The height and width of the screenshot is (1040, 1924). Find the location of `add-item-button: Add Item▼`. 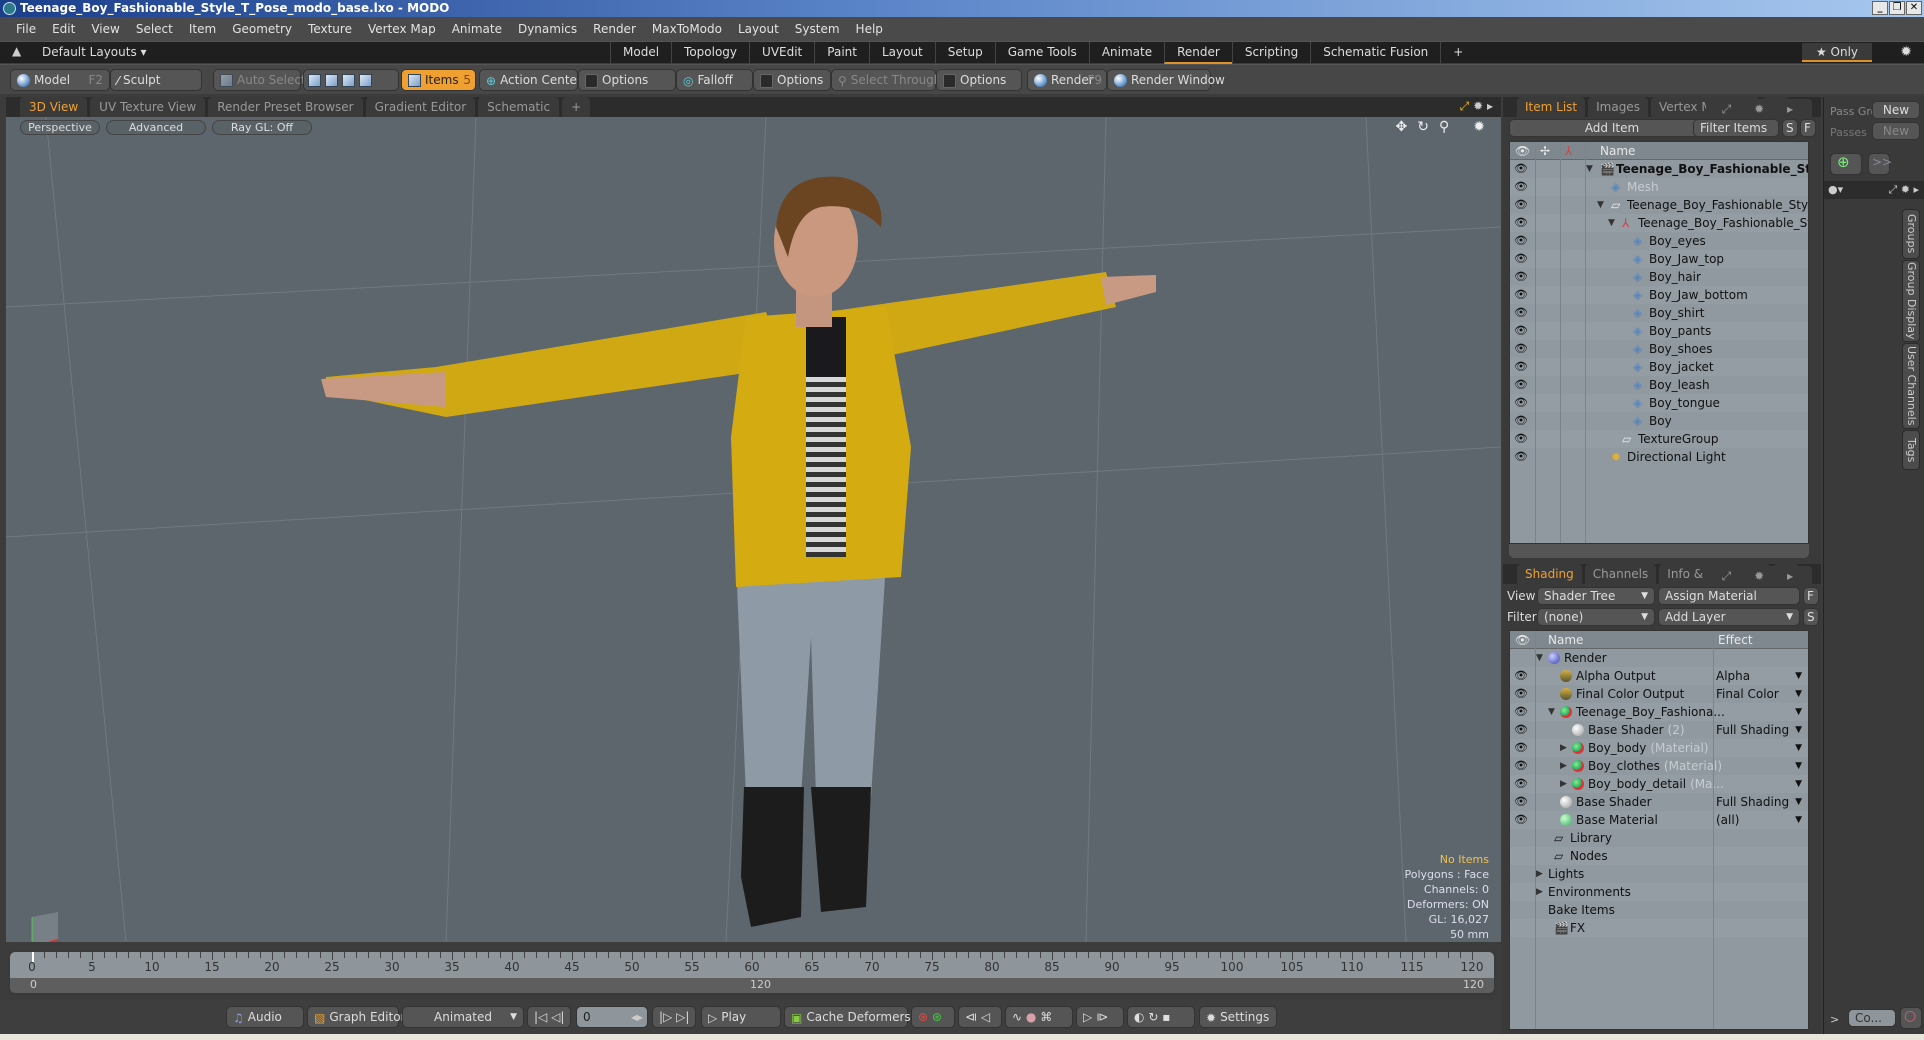

add-item-button: Add Item▼ is located at coordinates (1609, 128).